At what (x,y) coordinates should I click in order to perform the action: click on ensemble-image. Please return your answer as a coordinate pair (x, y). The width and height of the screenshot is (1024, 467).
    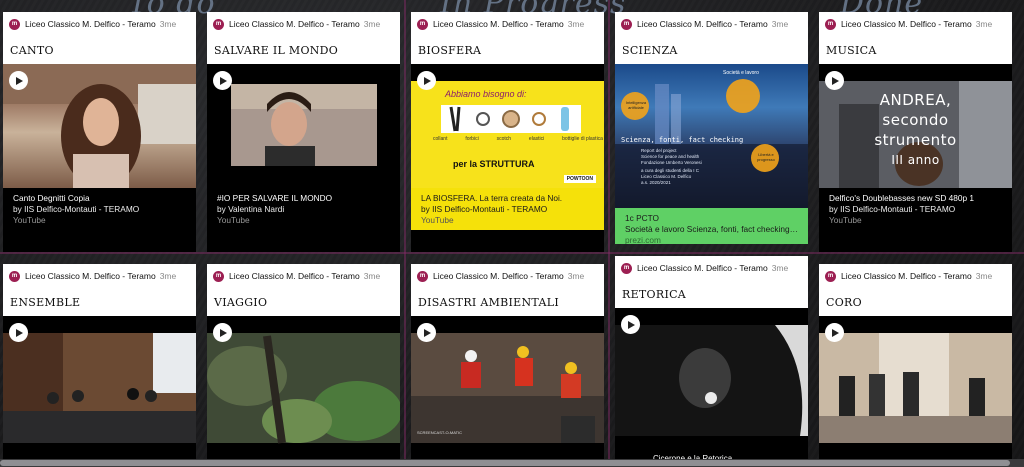
    Looking at the image, I should click on (99, 388).